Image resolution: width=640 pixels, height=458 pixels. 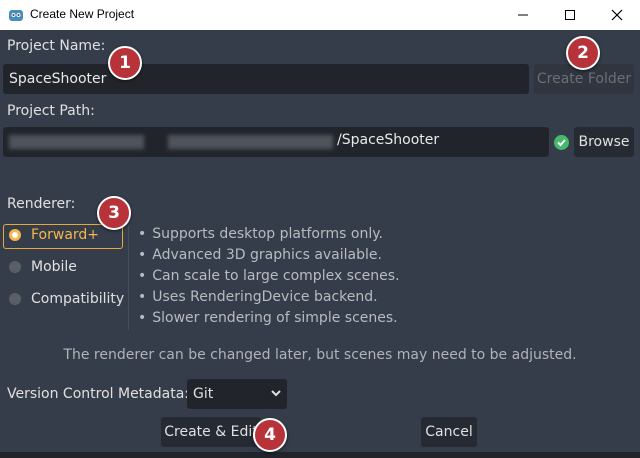 What do you see at coordinates (41, 204) in the screenshot?
I see `renderer-label: Renderer:` at bounding box center [41, 204].